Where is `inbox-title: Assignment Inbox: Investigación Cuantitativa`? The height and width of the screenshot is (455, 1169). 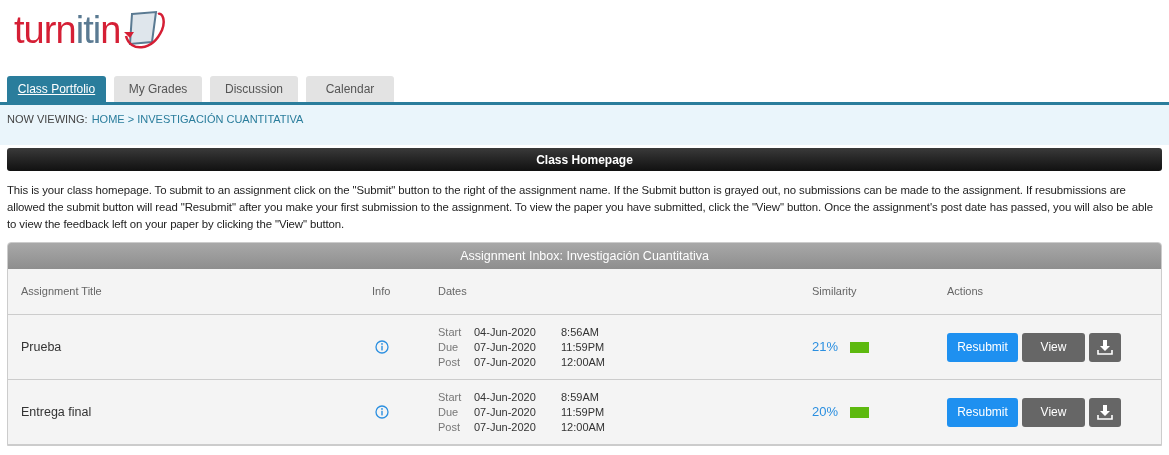
inbox-title: Assignment Inbox: Investigación Cuantitativa is located at coordinates (584, 256).